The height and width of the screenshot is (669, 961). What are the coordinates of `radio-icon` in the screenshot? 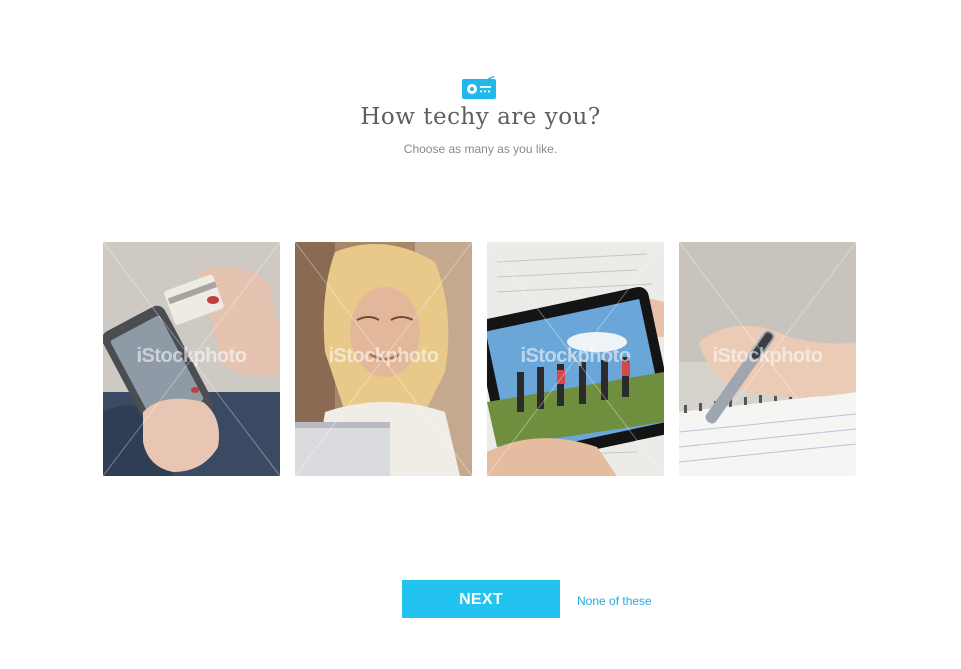 It's located at (479, 87).